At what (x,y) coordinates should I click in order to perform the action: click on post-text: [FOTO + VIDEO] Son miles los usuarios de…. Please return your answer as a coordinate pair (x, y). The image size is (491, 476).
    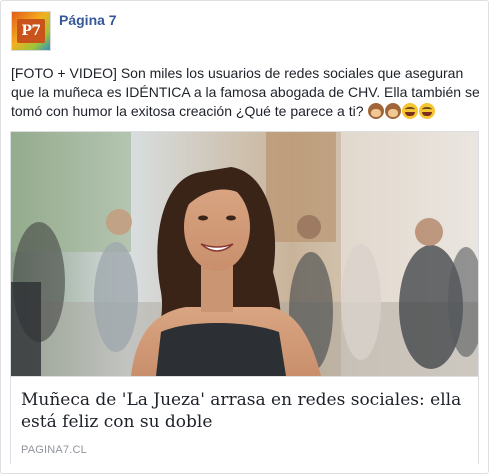
    Looking at the image, I should click on (246, 92).